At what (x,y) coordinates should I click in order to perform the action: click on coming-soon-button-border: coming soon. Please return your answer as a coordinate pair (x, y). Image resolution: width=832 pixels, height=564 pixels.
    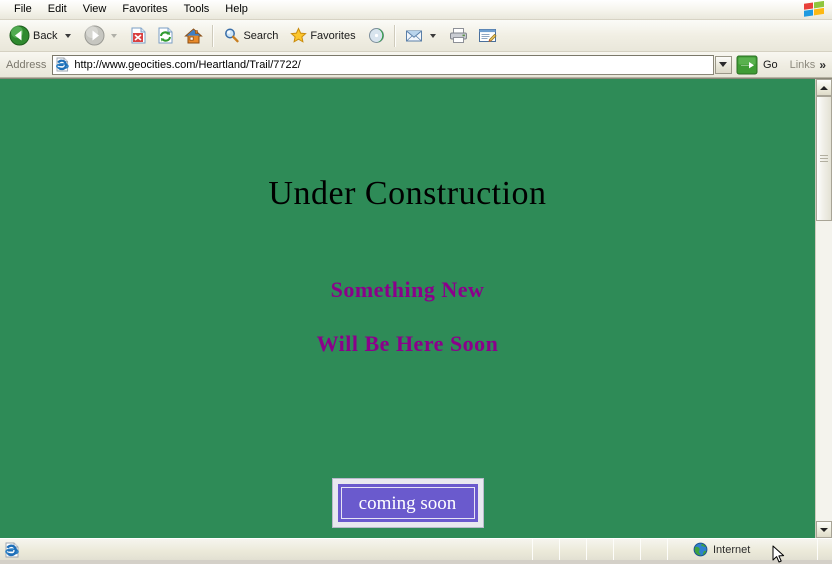
    Looking at the image, I should click on (407, 503).